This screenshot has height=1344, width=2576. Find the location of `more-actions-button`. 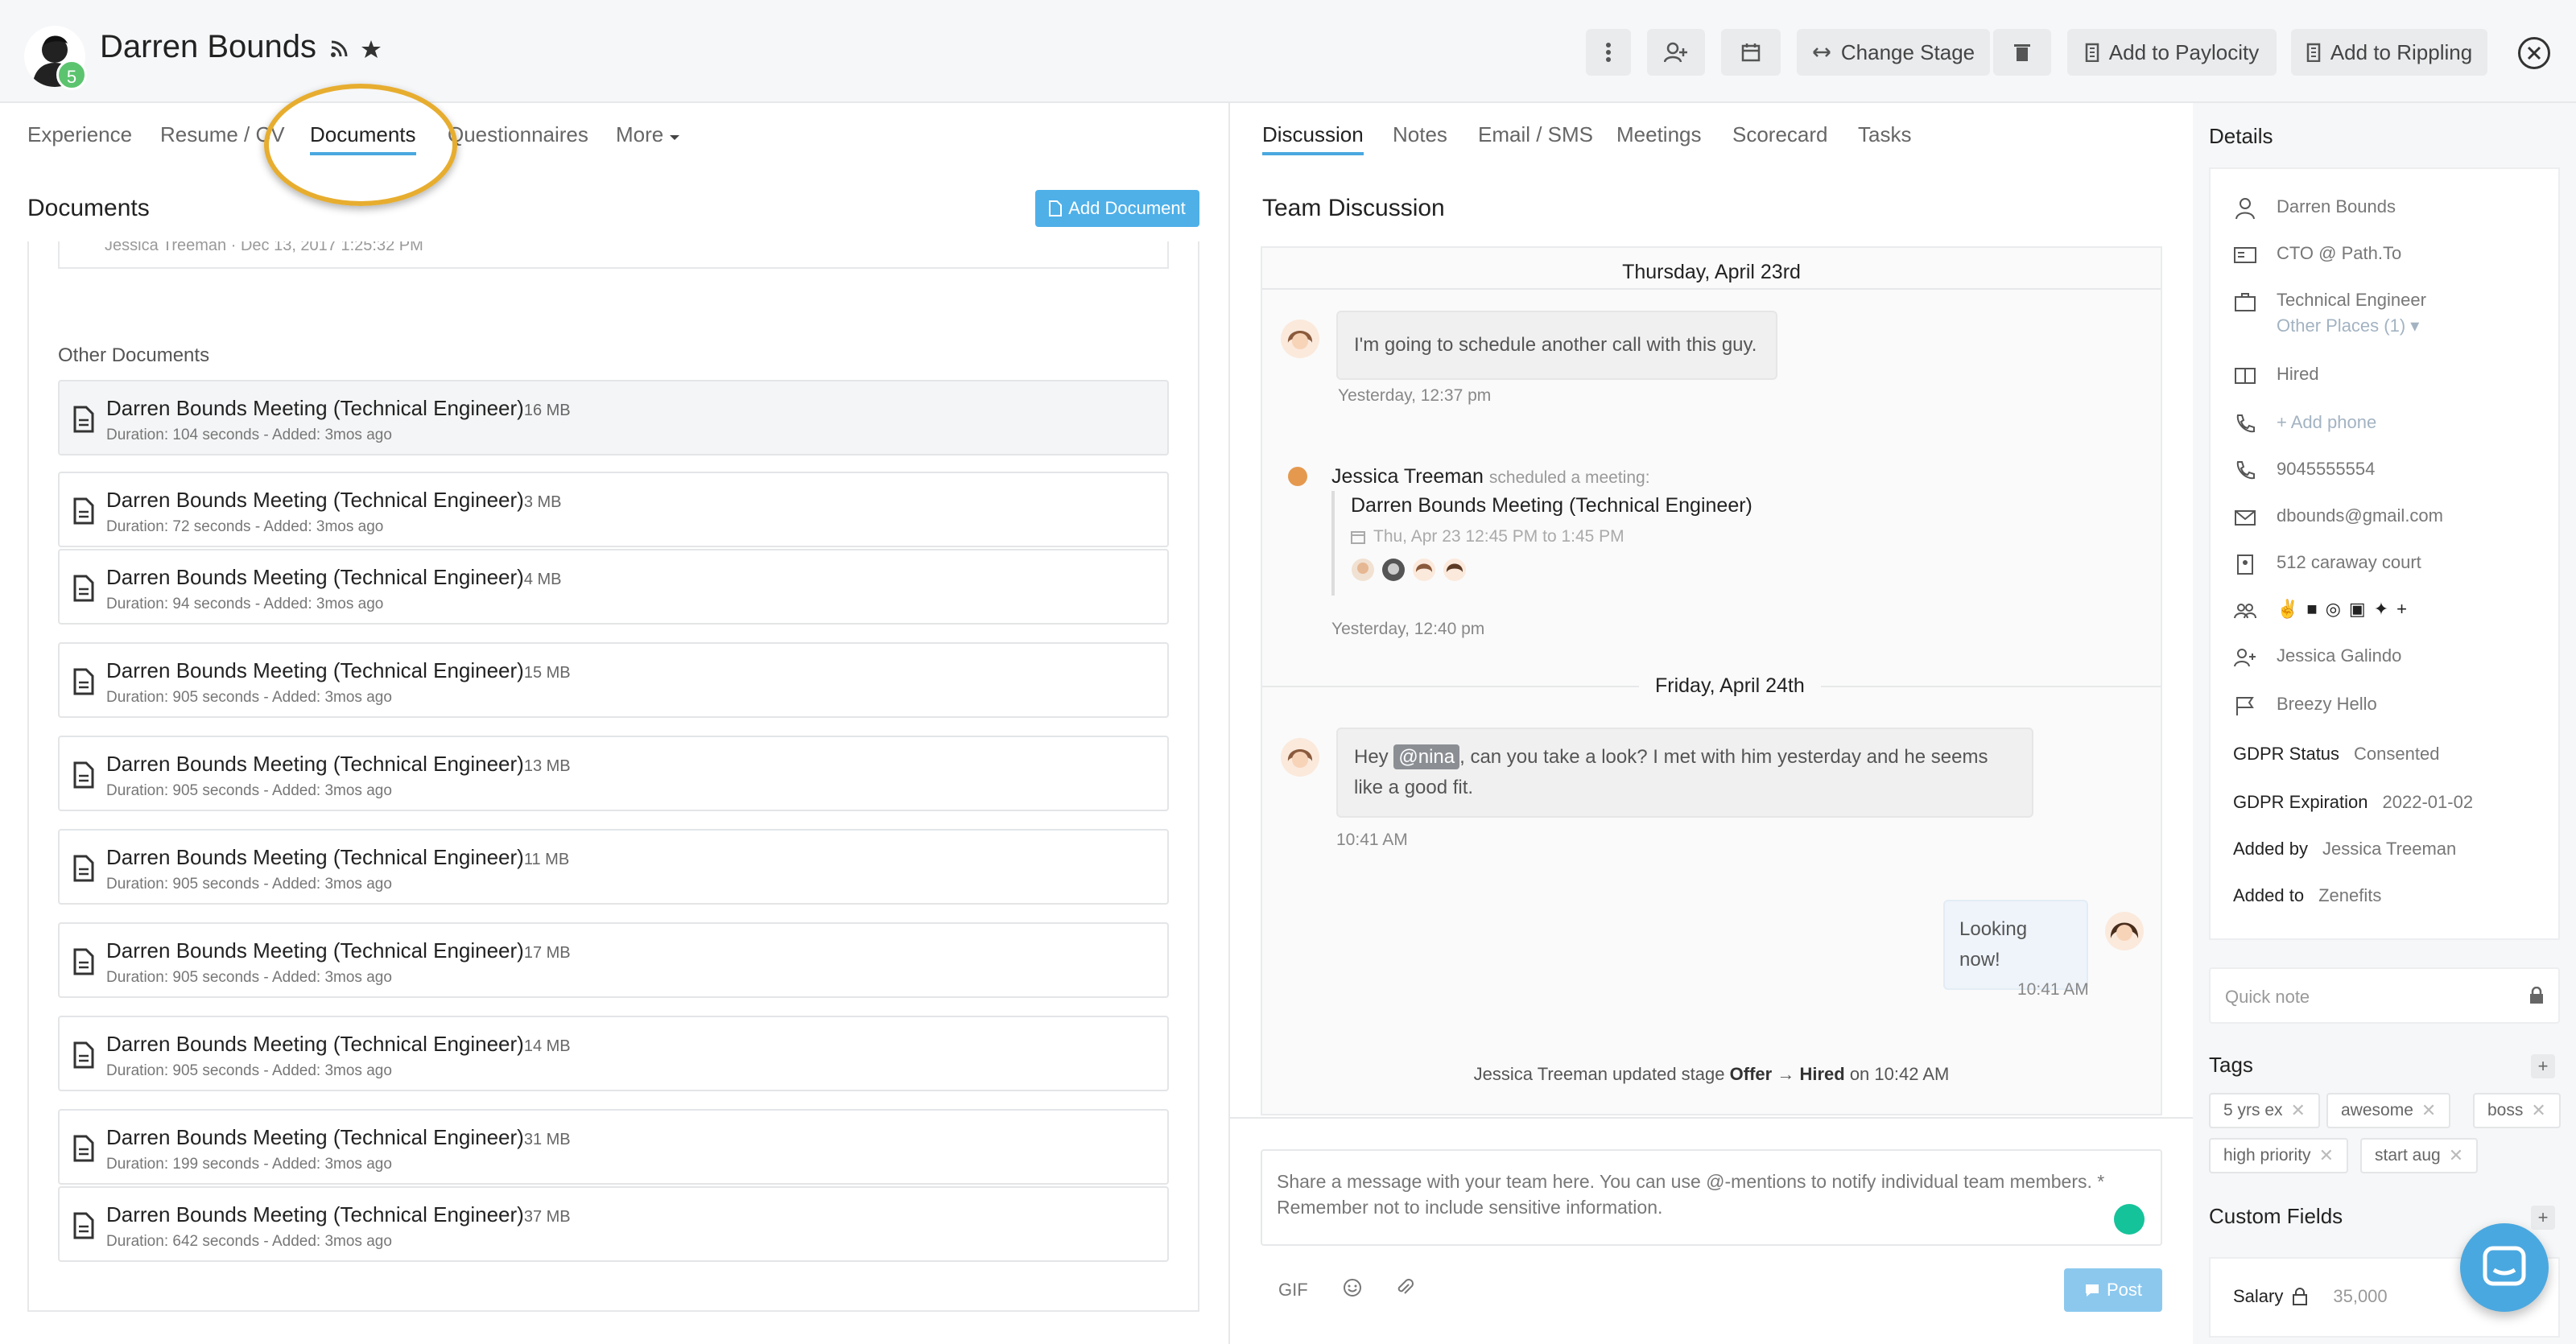

more-actions-button is located at coordinates (1608, 52).